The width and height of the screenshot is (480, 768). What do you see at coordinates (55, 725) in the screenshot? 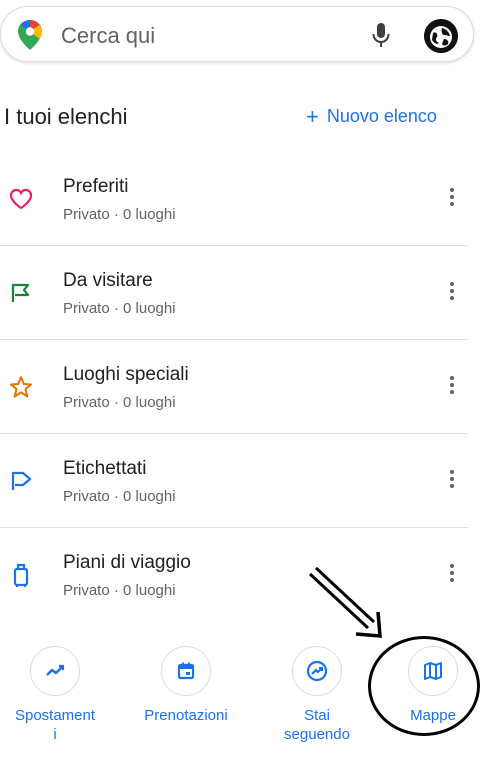
I see `nav-label: Spostament i` at bounding box center [55, 725].